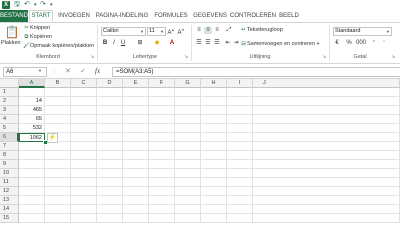  Describe the element at coordinates (36, 28) in the screenshot. I see `cut-button: ✂Knippen` at that location.